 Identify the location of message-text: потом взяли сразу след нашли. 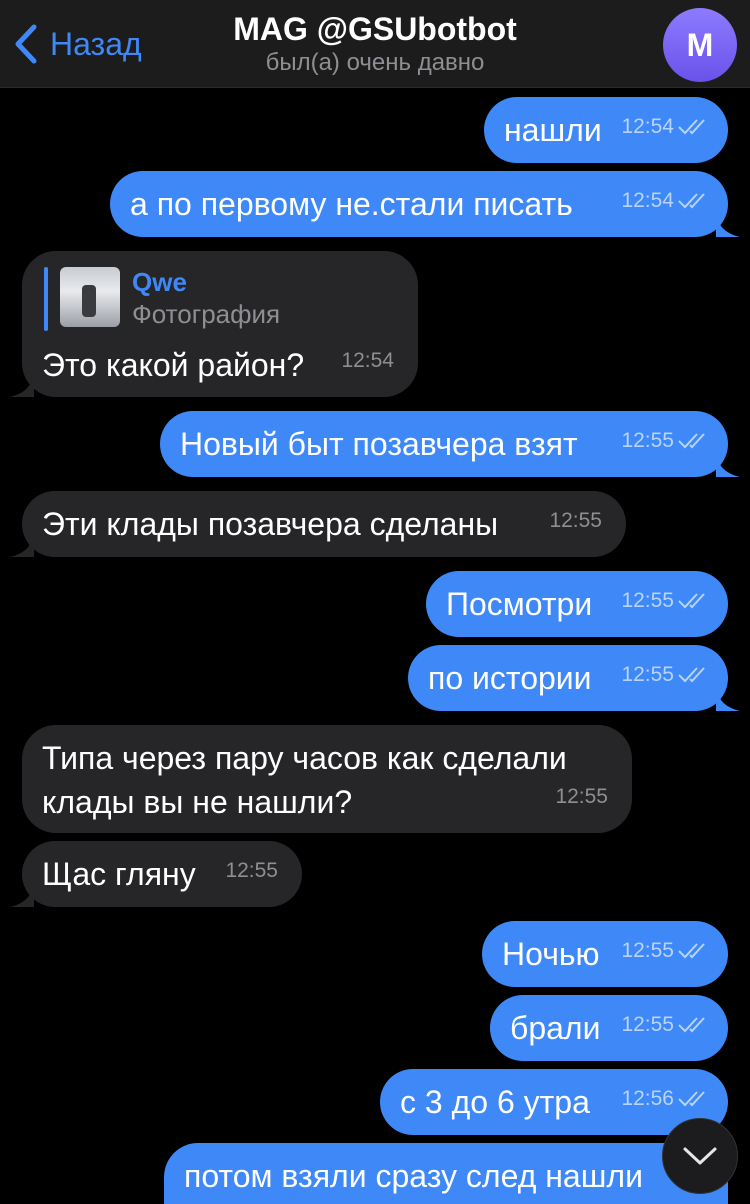
(413, 1176).